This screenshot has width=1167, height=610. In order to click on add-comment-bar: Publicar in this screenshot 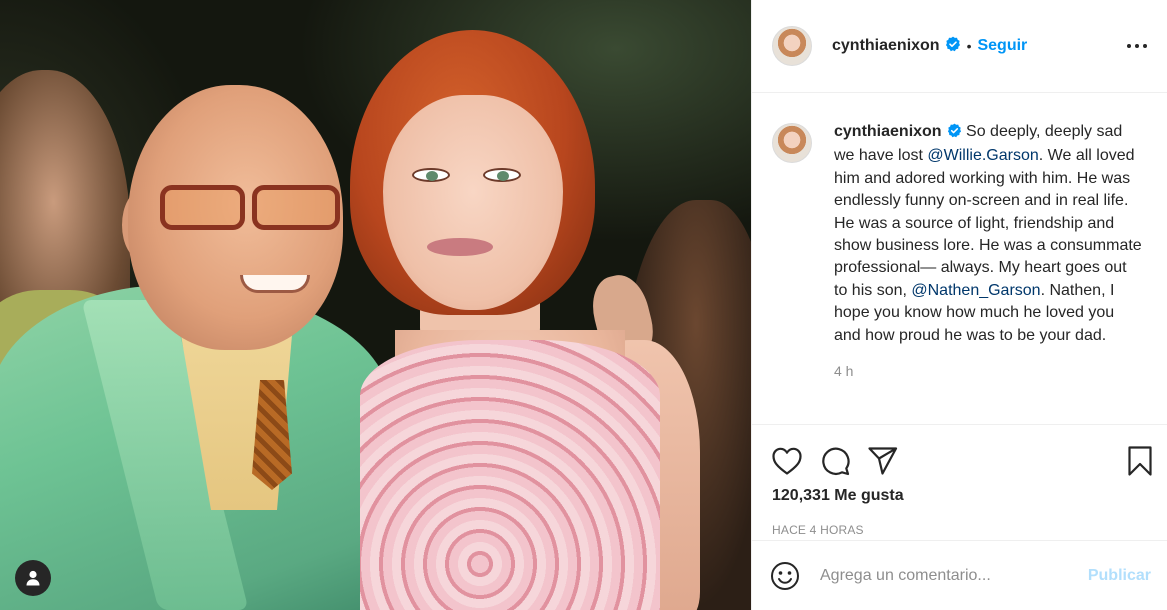, I will do `click(959, 575)`.